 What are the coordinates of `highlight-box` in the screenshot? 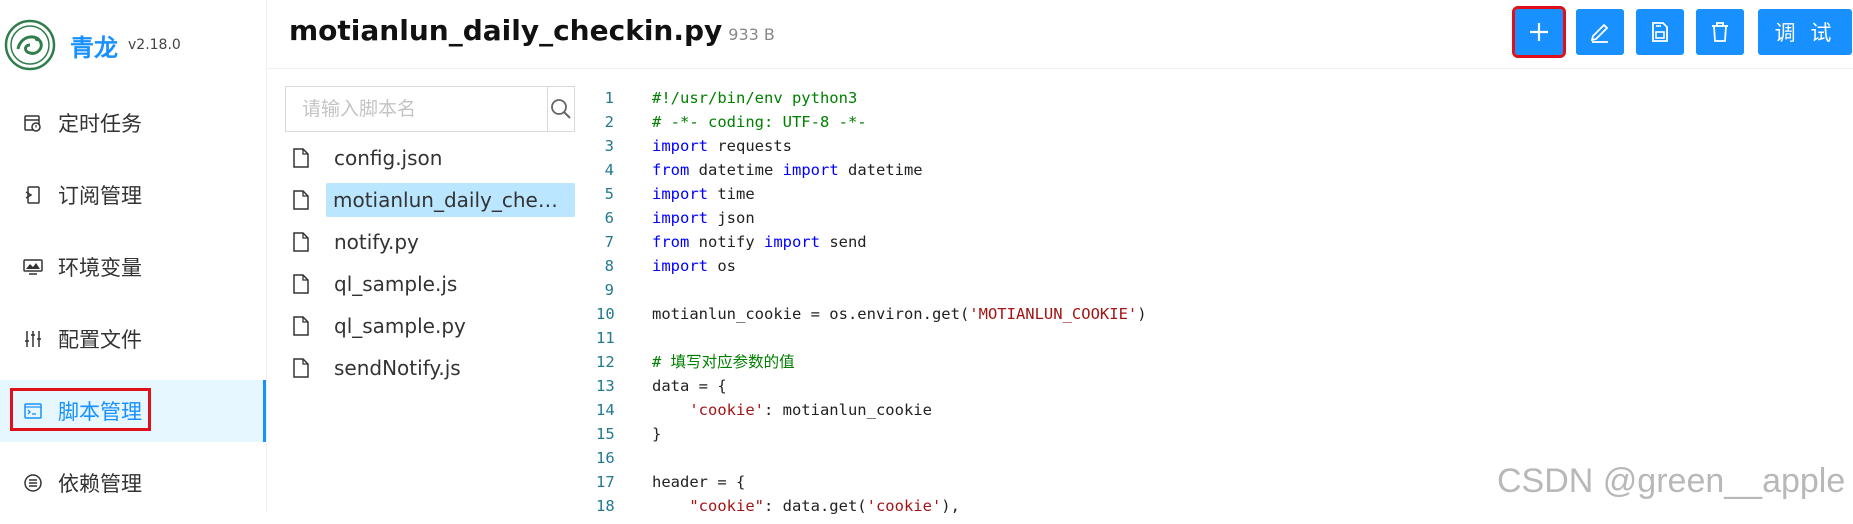 It's located at (80, 409).